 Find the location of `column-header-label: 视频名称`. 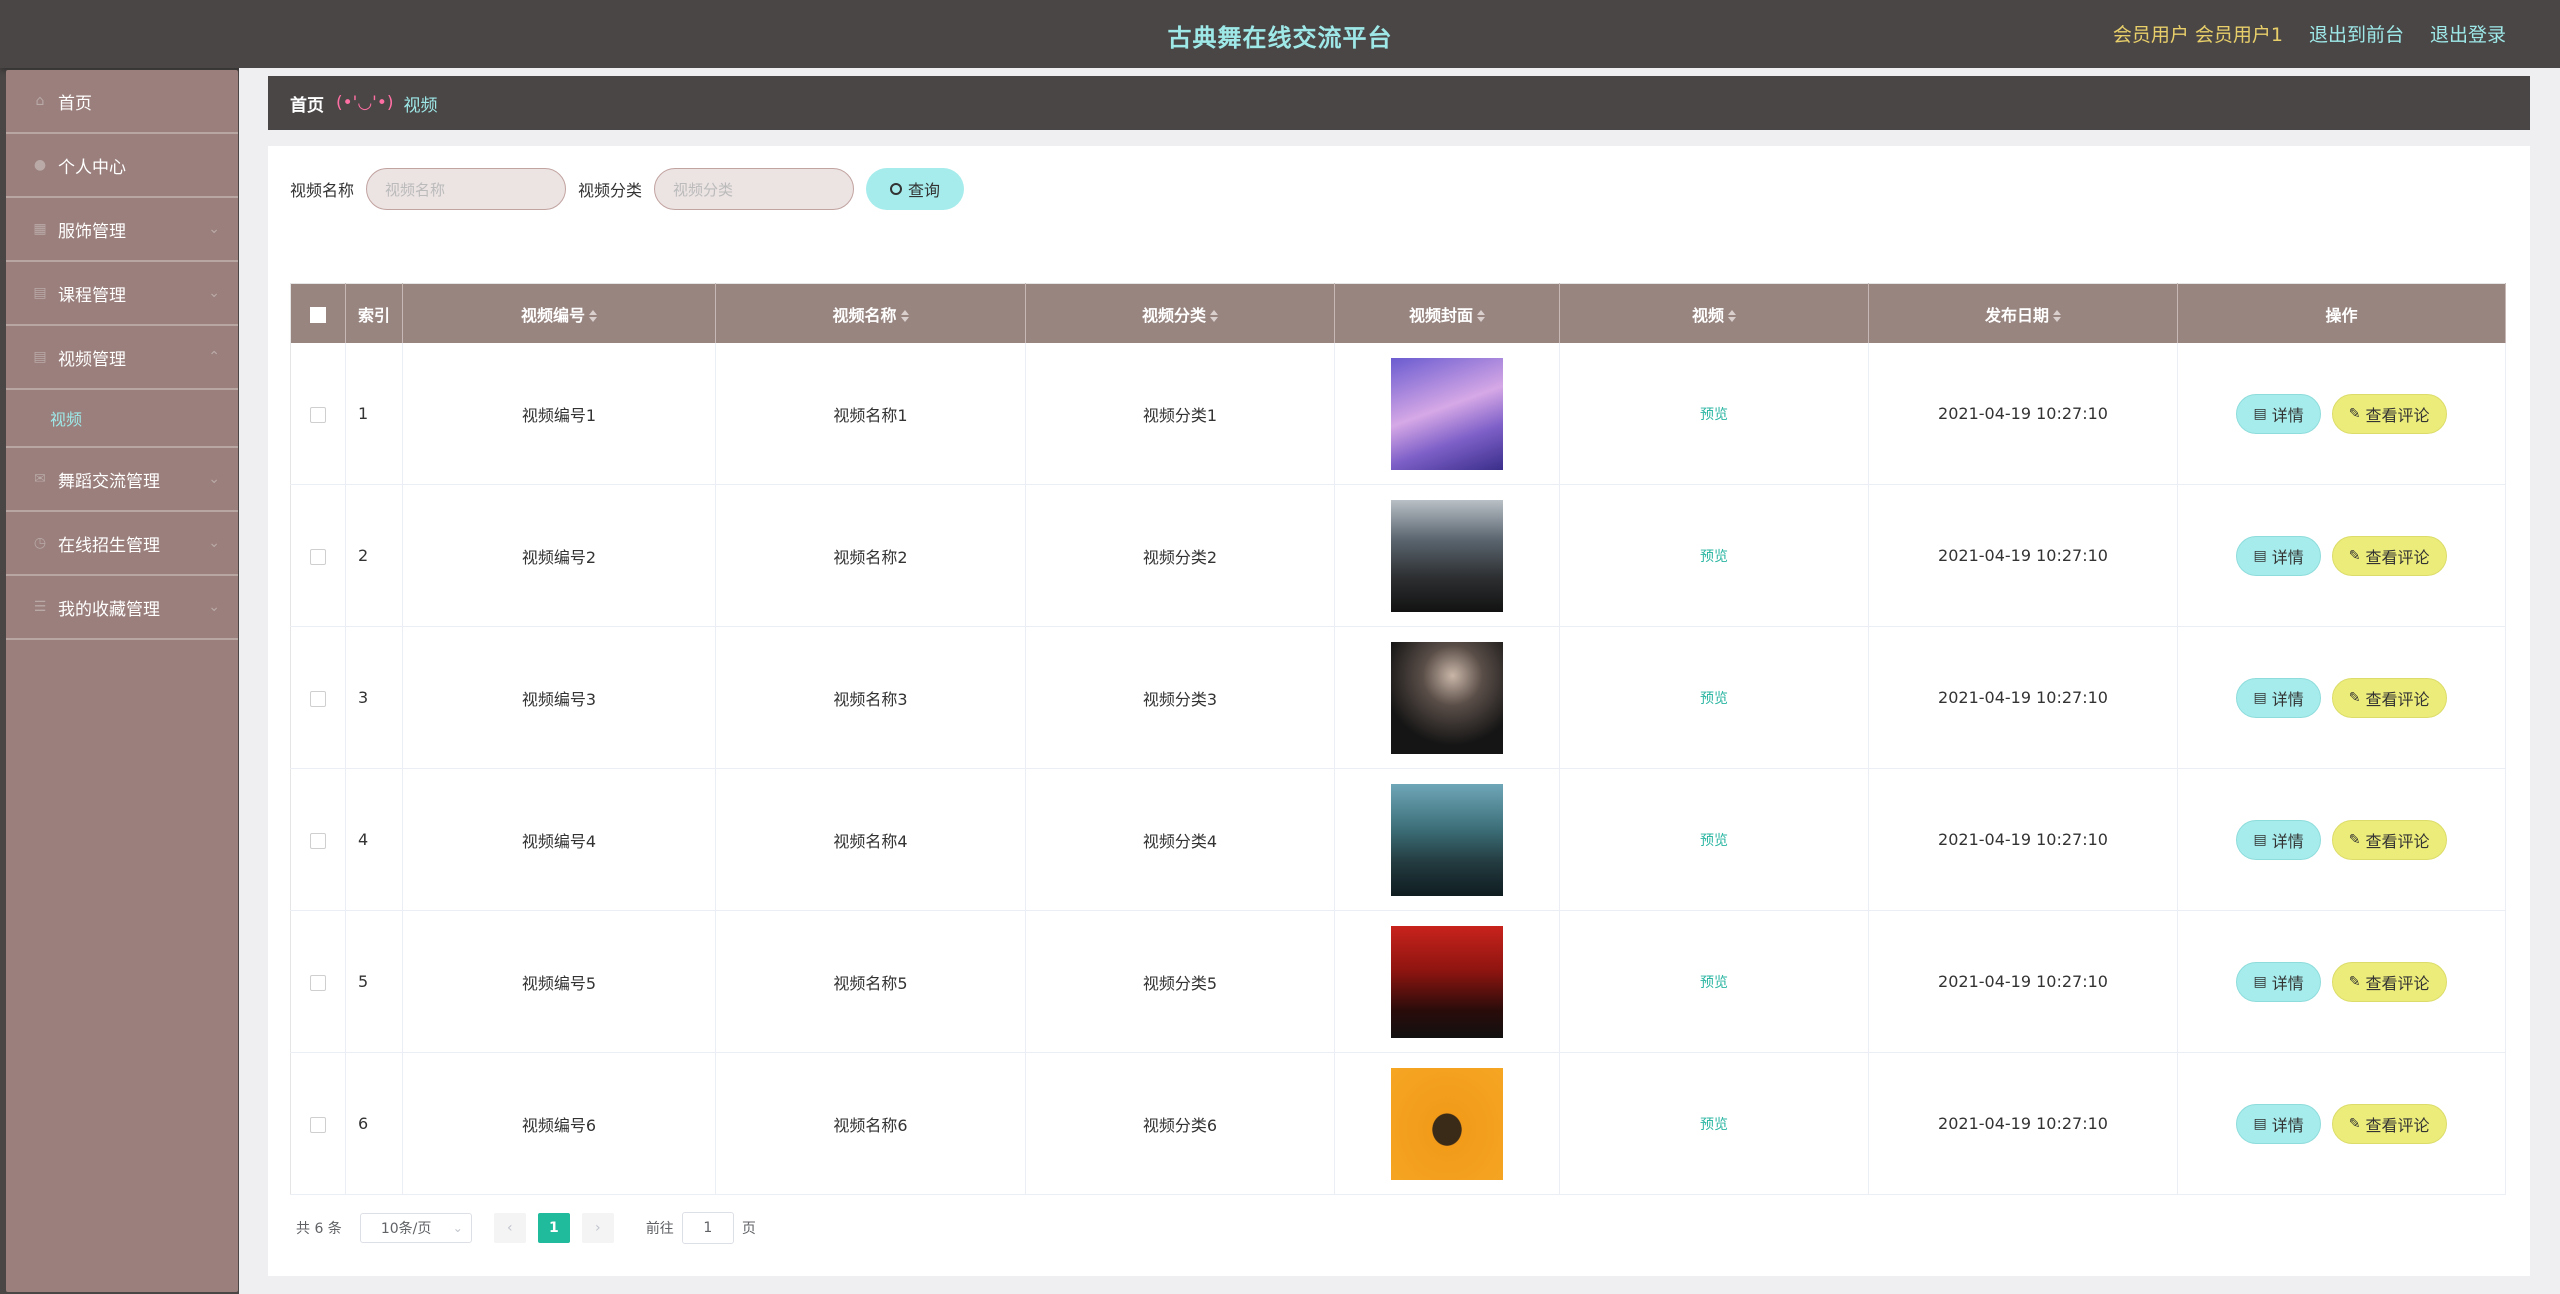

column-header-label: 视频名称 is located at coordinates (864, 315).